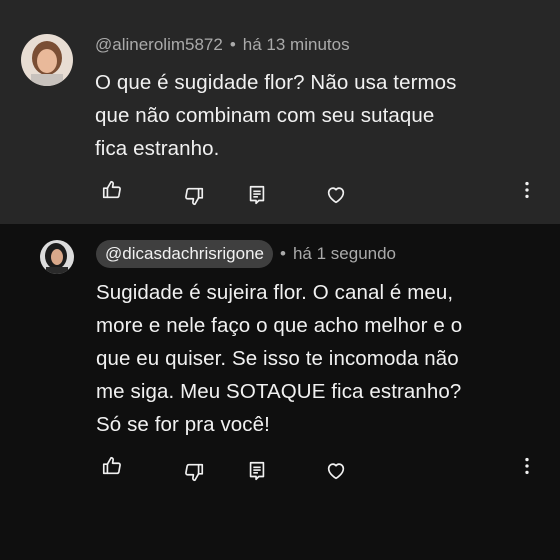 The height and width of the screenshot is (560, 560). I want to click on author-handle-pill: @dicasdachrisrigone, so click(185, 254).